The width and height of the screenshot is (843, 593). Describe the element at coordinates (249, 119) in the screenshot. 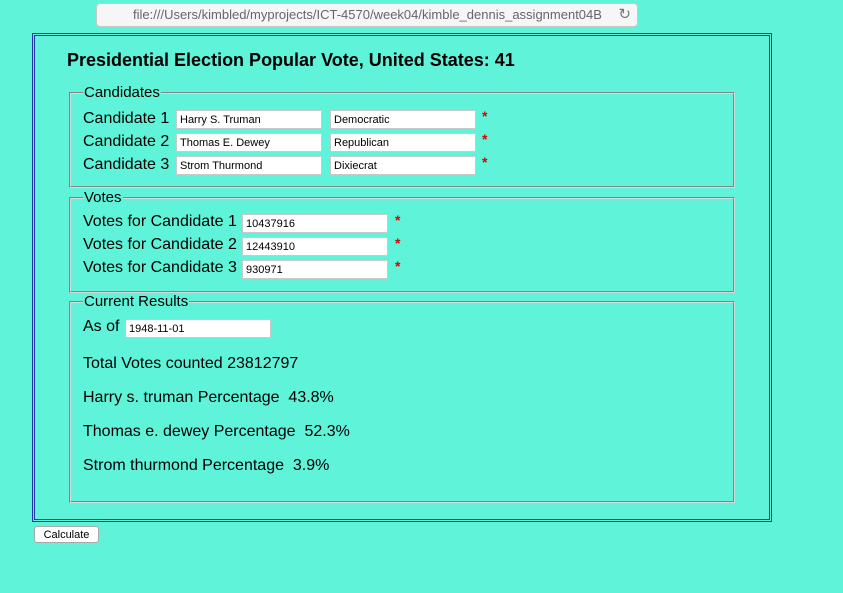

I see `candidate-1-name-input` at that location.